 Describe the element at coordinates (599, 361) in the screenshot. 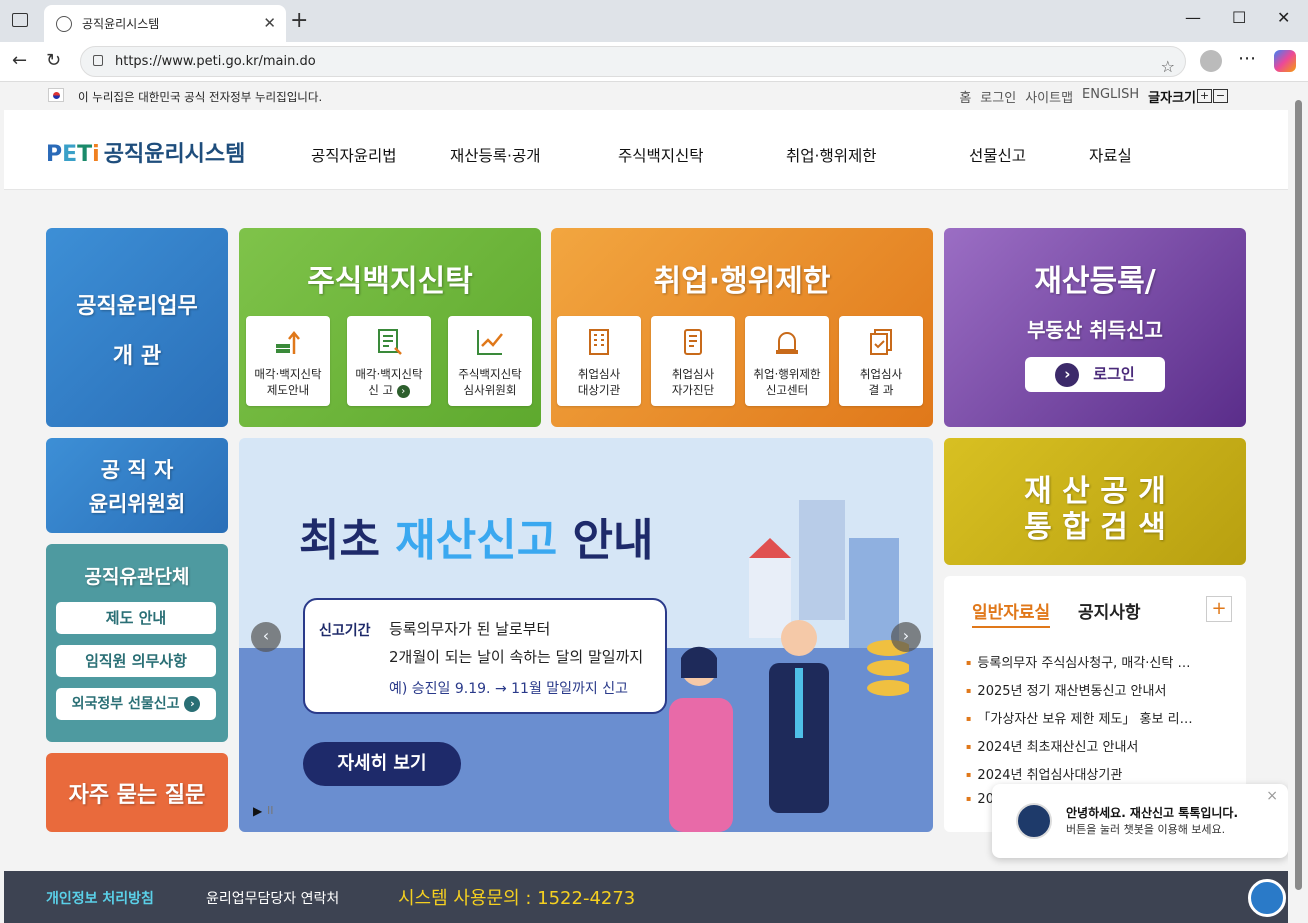

I see `employ-card-institutions: 취업심사 대상기관` at that location.